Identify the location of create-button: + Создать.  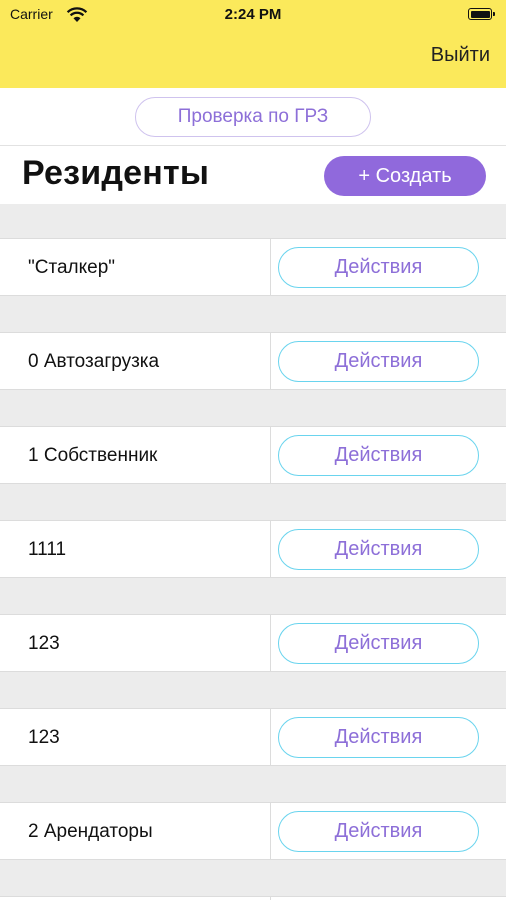
(405, 176).